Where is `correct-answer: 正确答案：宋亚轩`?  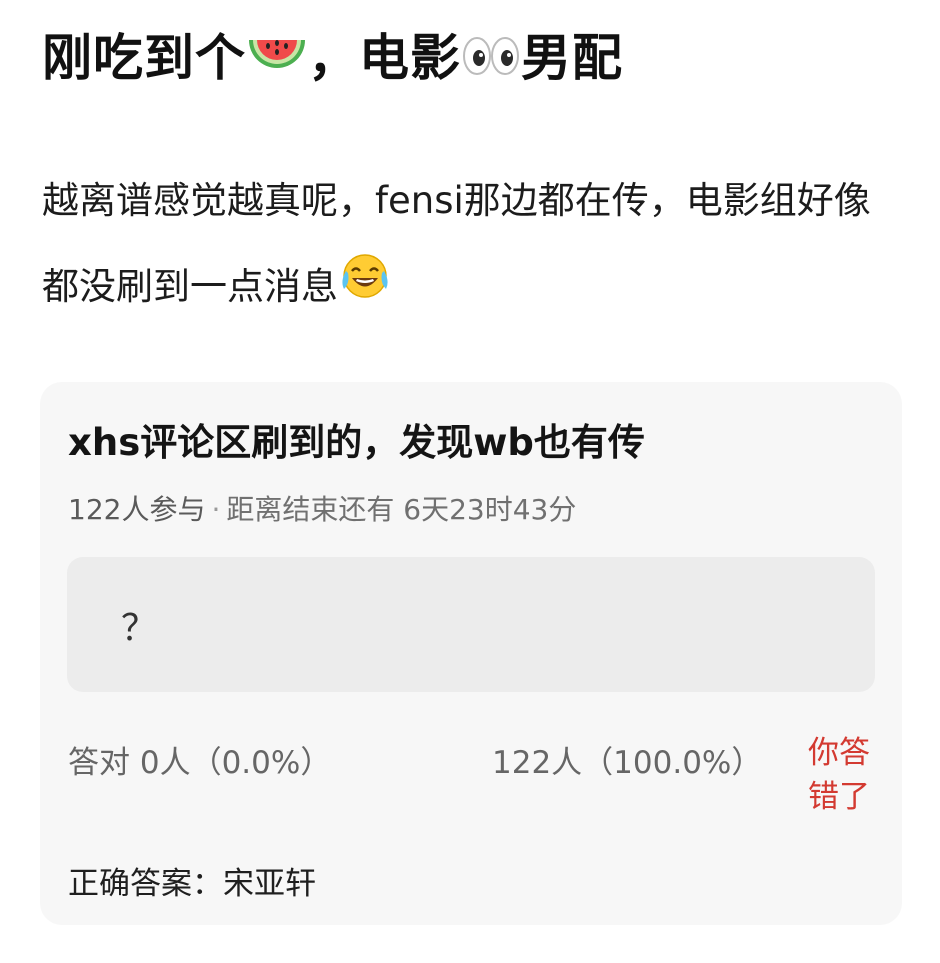
correct-answer: 正确答案：宋亚轩 is located at coordinates (192, 880).